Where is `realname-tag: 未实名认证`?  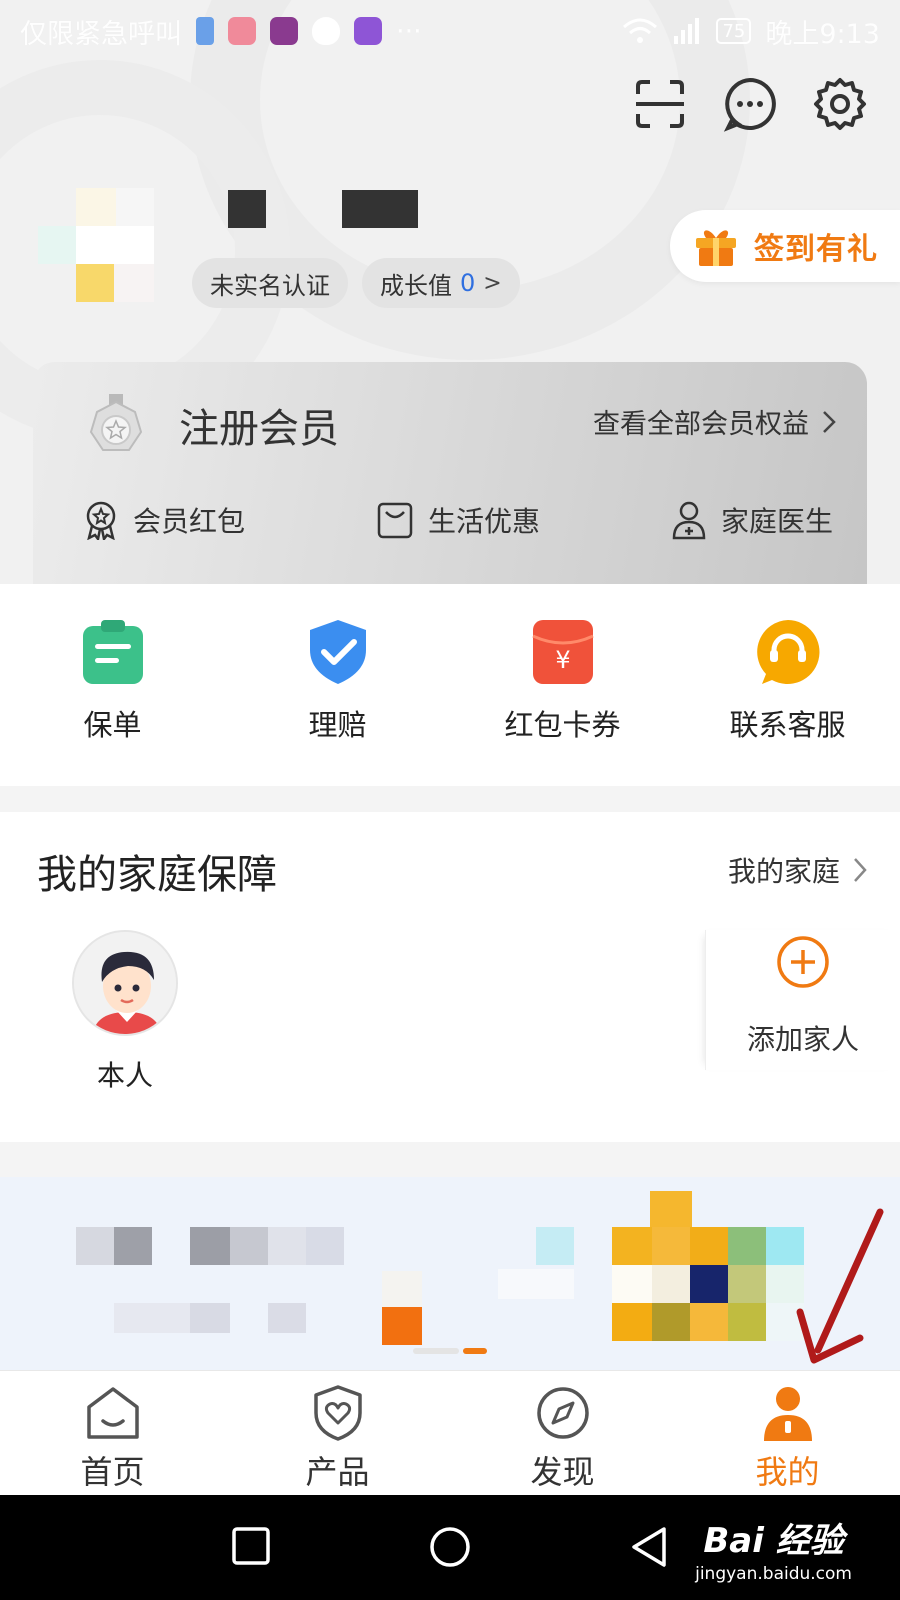 realname-tag: 未实名认证 is located at coordinates (270, 283).